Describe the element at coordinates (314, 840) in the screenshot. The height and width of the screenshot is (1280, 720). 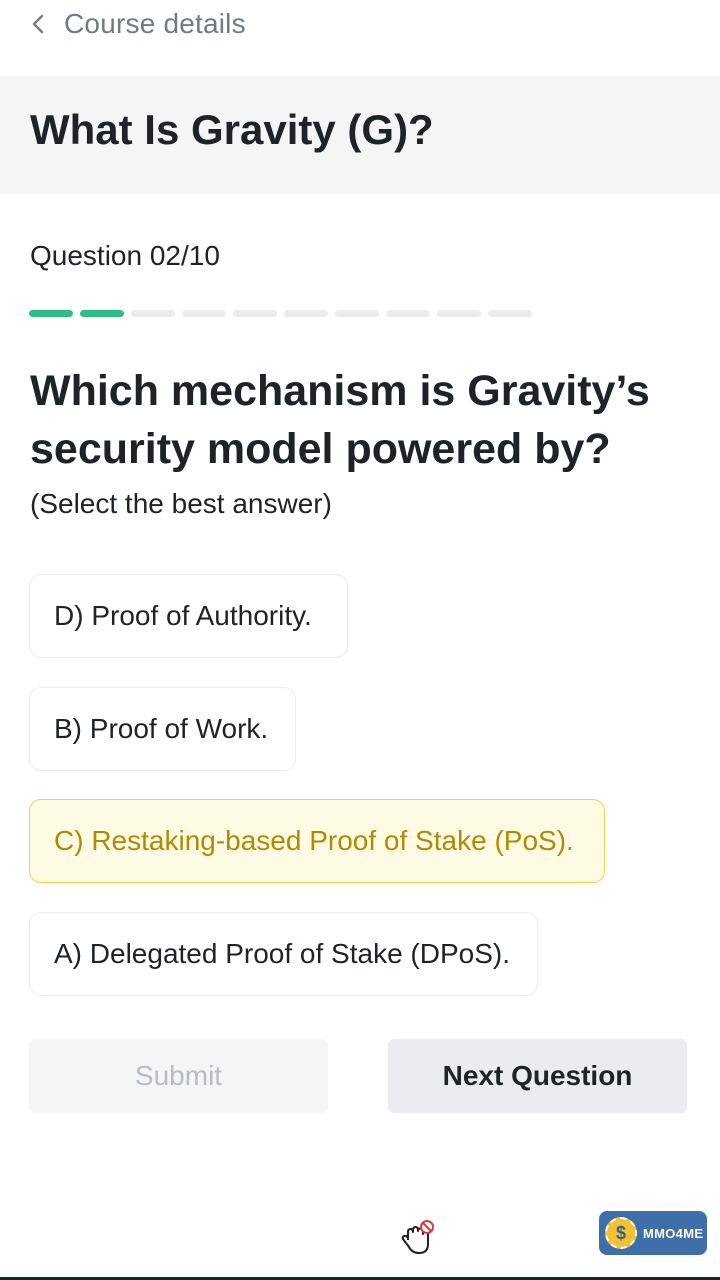
I see `answer-option-label: C) Restaking-based Proof of Stake (PoS).` at that location.